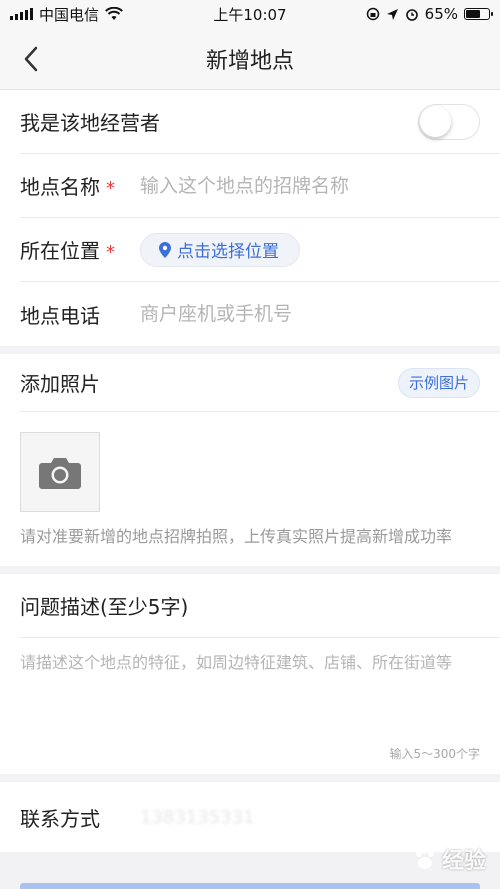 This screenshot has width=500, height=889. I want to click on back-button, so click(31, 59).